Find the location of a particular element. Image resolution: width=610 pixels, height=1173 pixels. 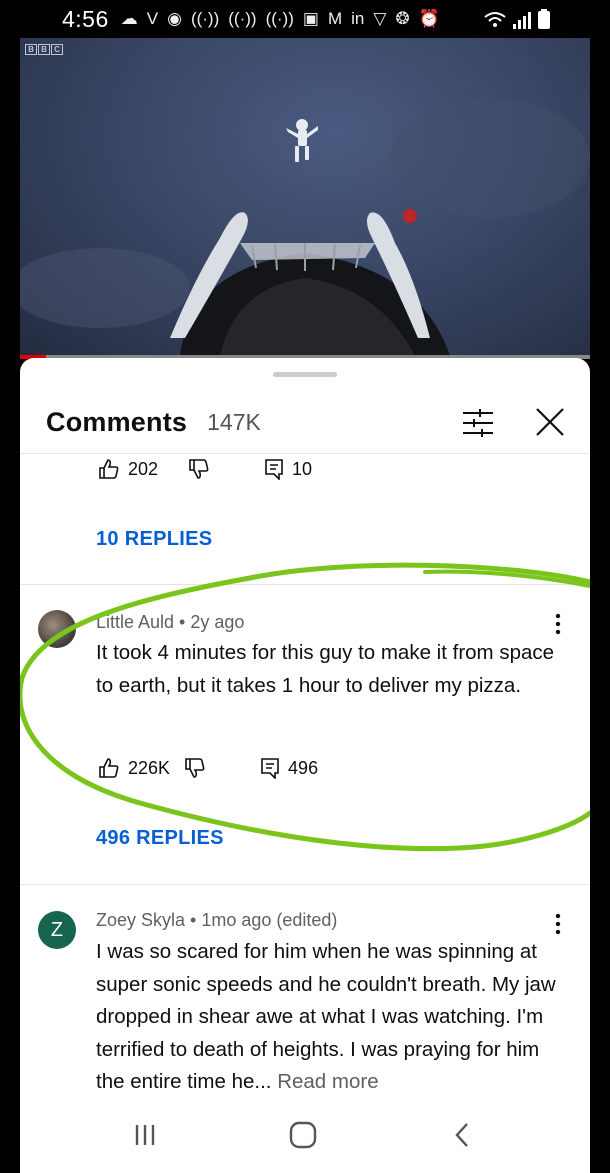

comment-actions: 226K 496 is located at coordinates (208, 768).